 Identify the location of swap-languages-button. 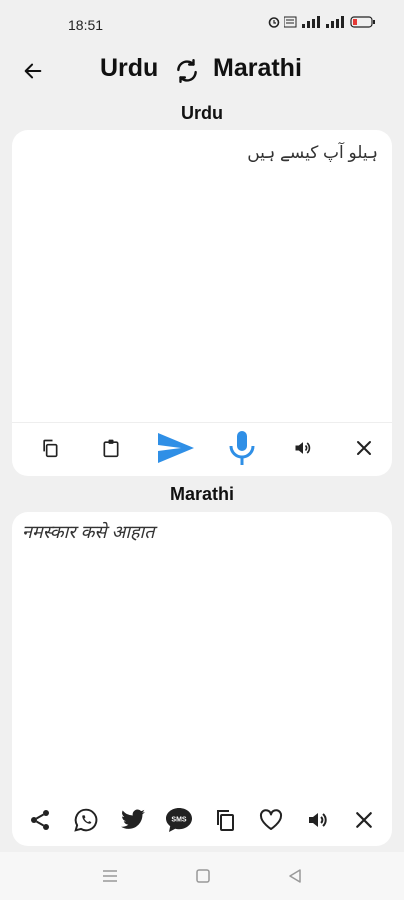
(187, 71).